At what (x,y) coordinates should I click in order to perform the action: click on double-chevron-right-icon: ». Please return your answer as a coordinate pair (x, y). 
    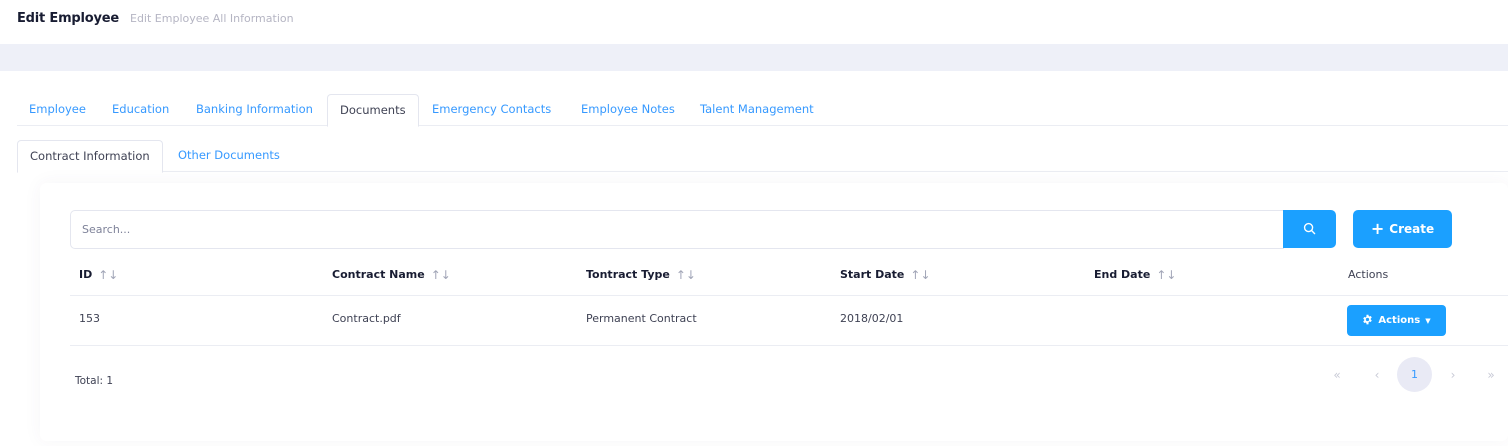
    Looking at the image, I should click on (1491, 374).